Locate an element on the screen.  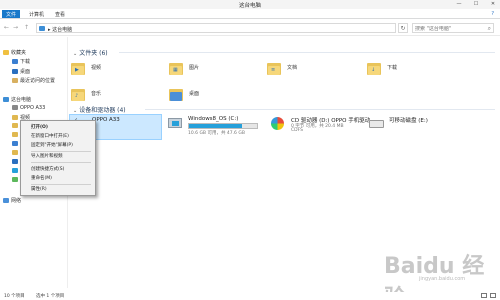
menu-import-photos: 导入图片和视频 is located at coordinates (58, 157).